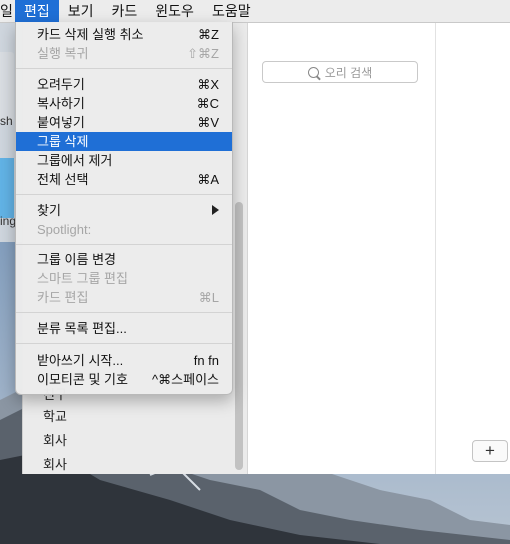  Describe the element at coordinates (75, 160) in the screenshot. I see `menu-item-label: 그룹에서 제거` at that location.